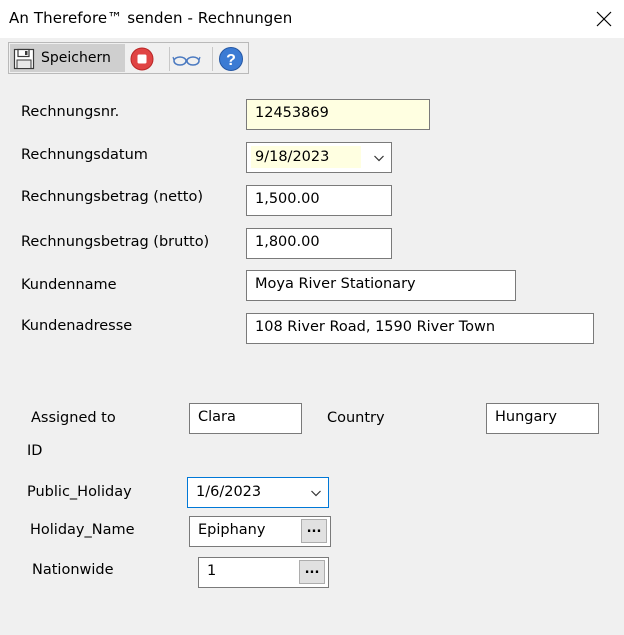  What do you see at coordinates (212, 571) in the screenshot?
I see `nationwide-value: 1` at bounding box center [212, 571].